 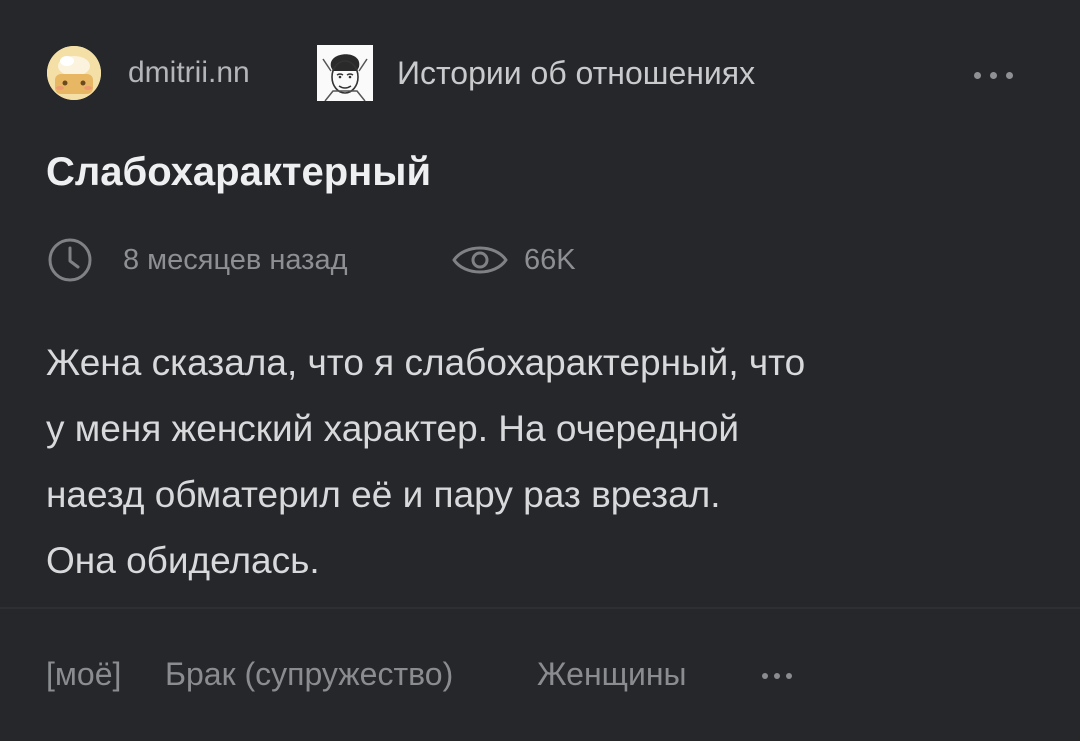 What do you see at coordinates (238, 172) in the screenshot?
I see `post-title: Слабохарактерный` at bounding box center [238, 172].